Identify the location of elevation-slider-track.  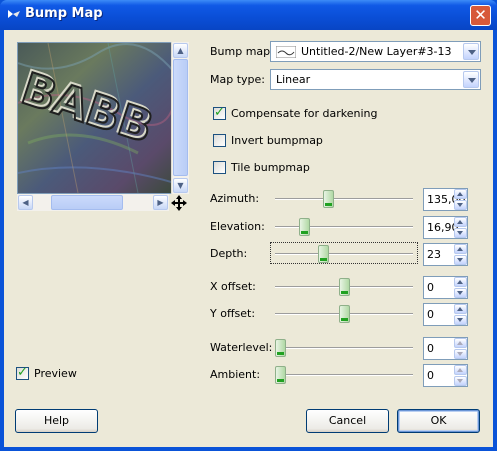
(344, 227).